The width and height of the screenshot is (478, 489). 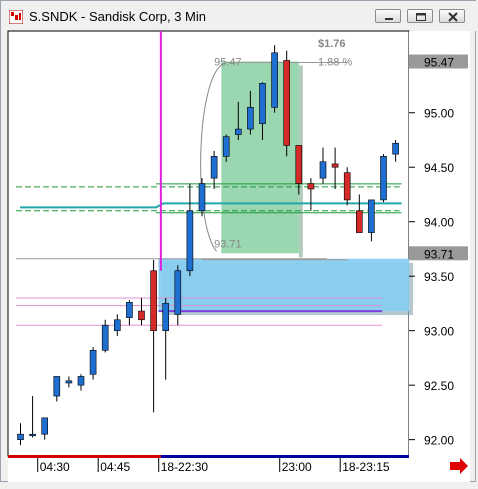 What do you see at coordinates (439, 63) in the screenshot?
I see `price-marker-label: 95.47` at bounding box center [439, 63].